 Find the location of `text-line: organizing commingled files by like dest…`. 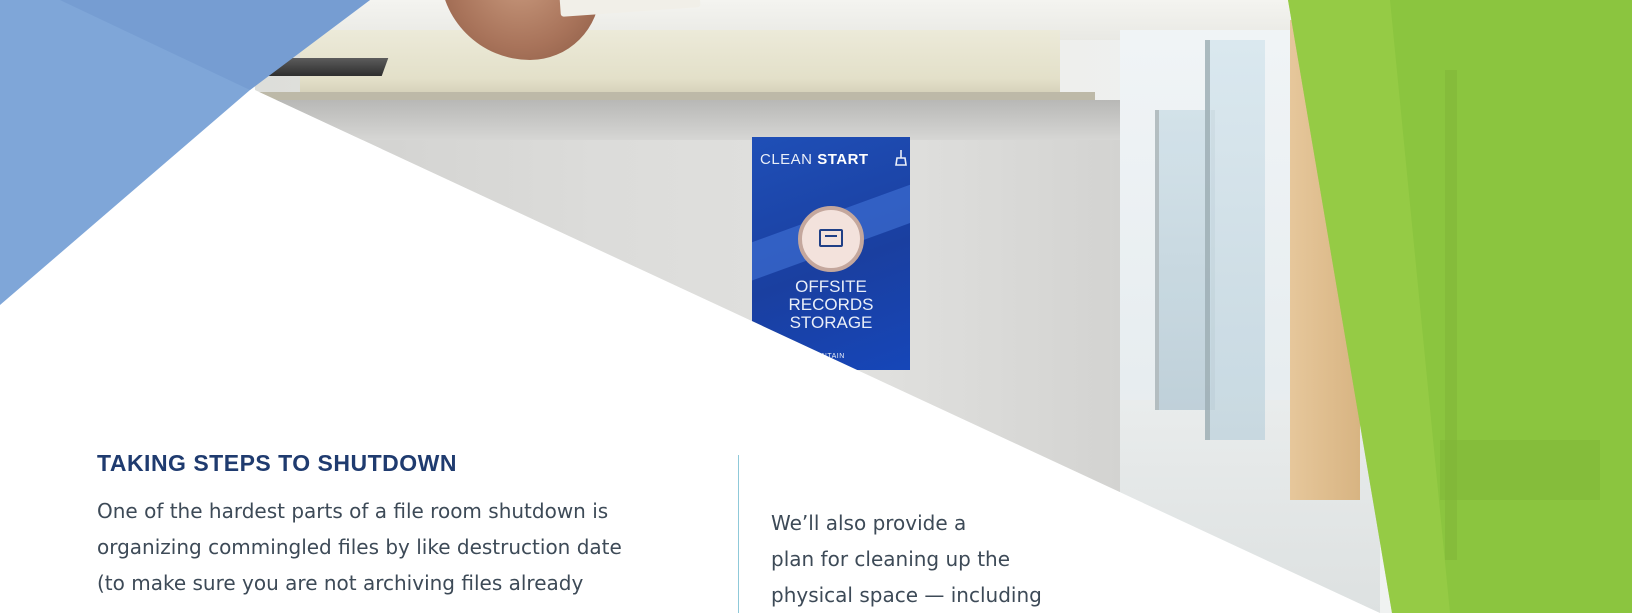

text-line: organizing commingled files by like dest… is located at coordinates (359, 547).